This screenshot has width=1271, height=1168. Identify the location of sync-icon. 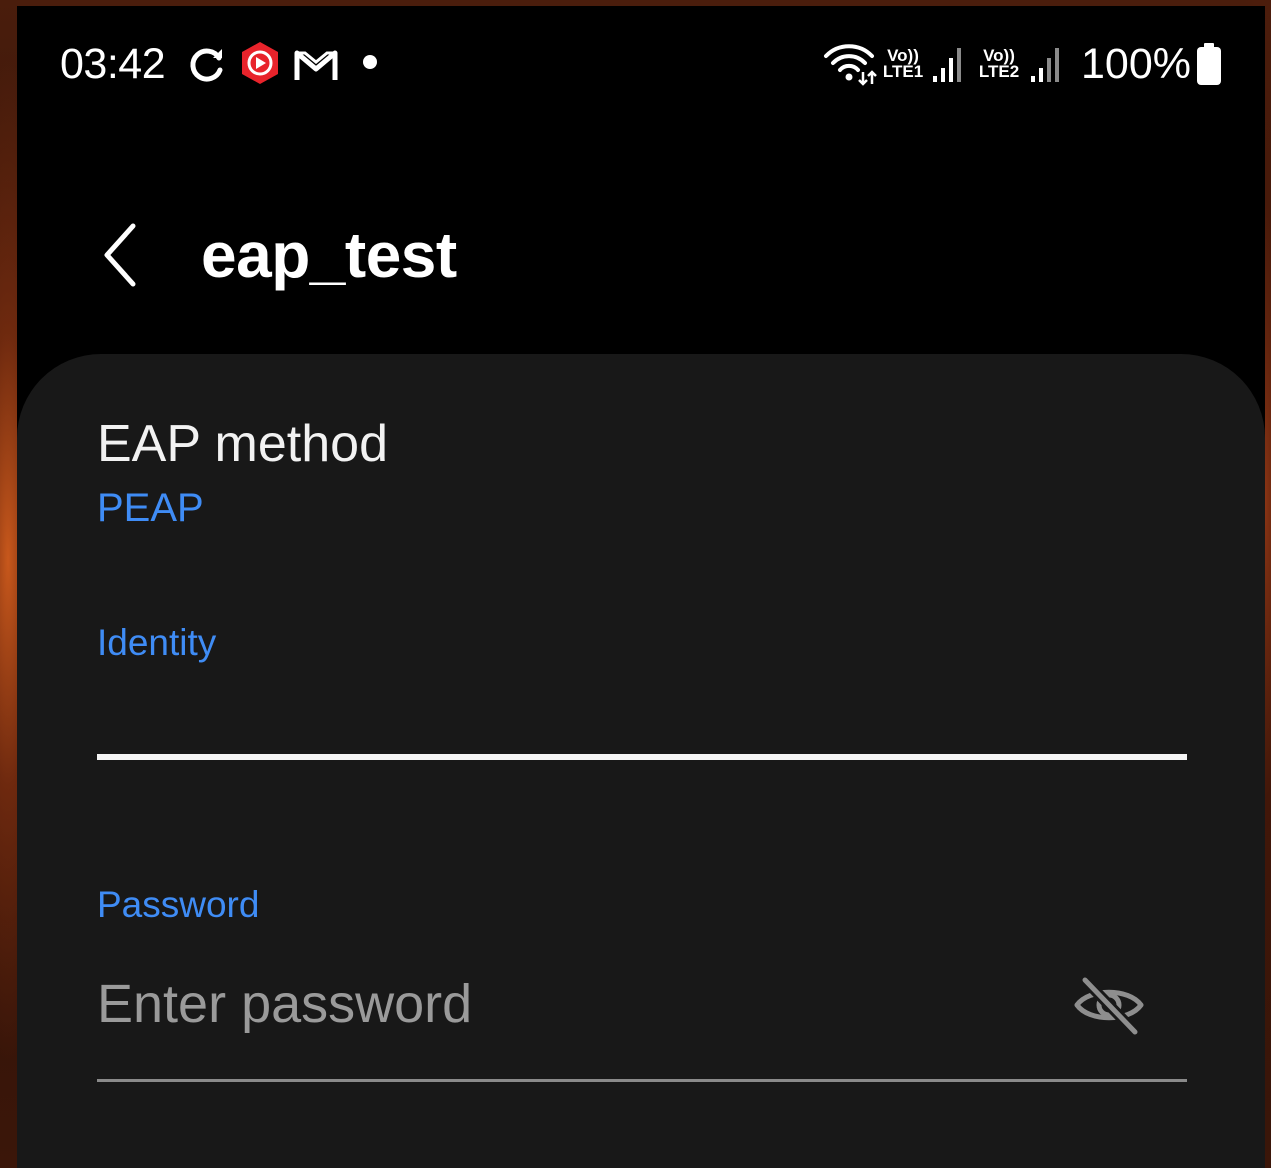
(206, 65).